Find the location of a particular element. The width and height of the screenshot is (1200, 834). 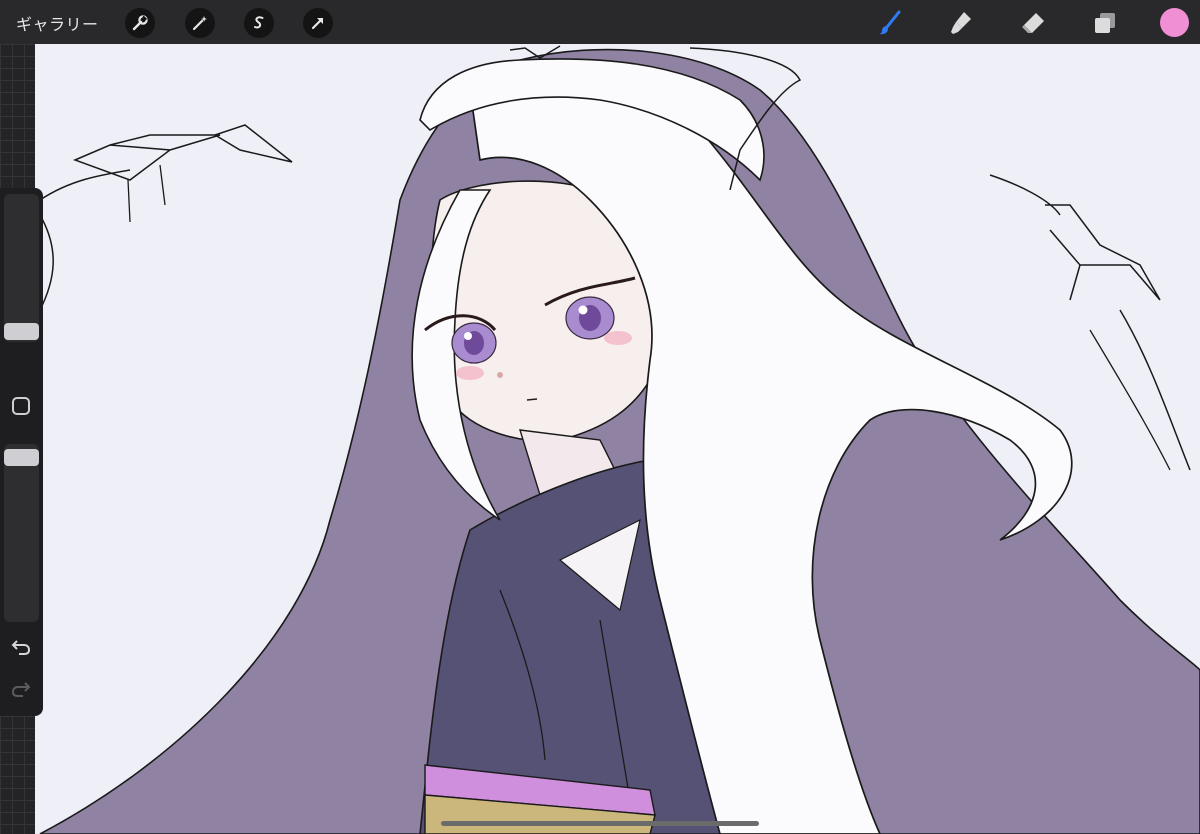

transform-arrow-icon is located at coordinates (318, 23).